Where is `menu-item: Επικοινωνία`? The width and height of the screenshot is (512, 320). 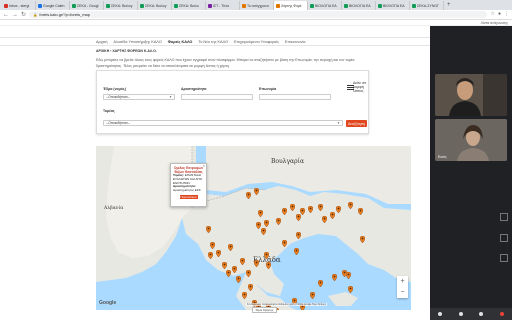
menu-item: Επικοινωνία is located at coordinates (295, 42).